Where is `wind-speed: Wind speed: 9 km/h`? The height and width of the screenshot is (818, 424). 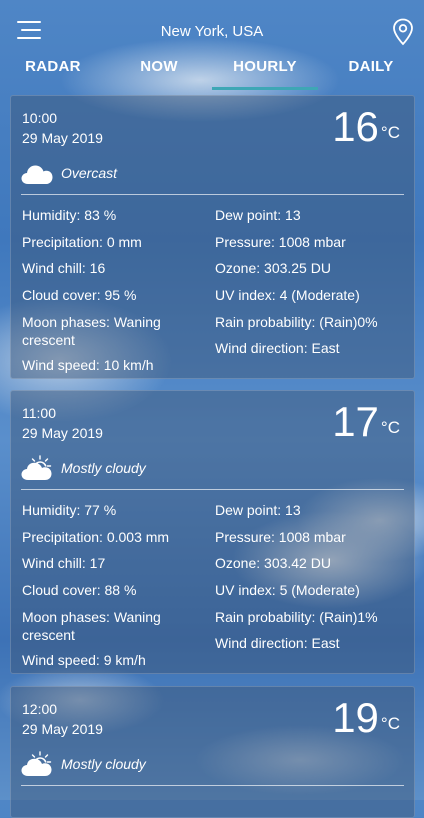
wind-speed: Wind speed: 9 km/h is located at coordinates (84, 660).